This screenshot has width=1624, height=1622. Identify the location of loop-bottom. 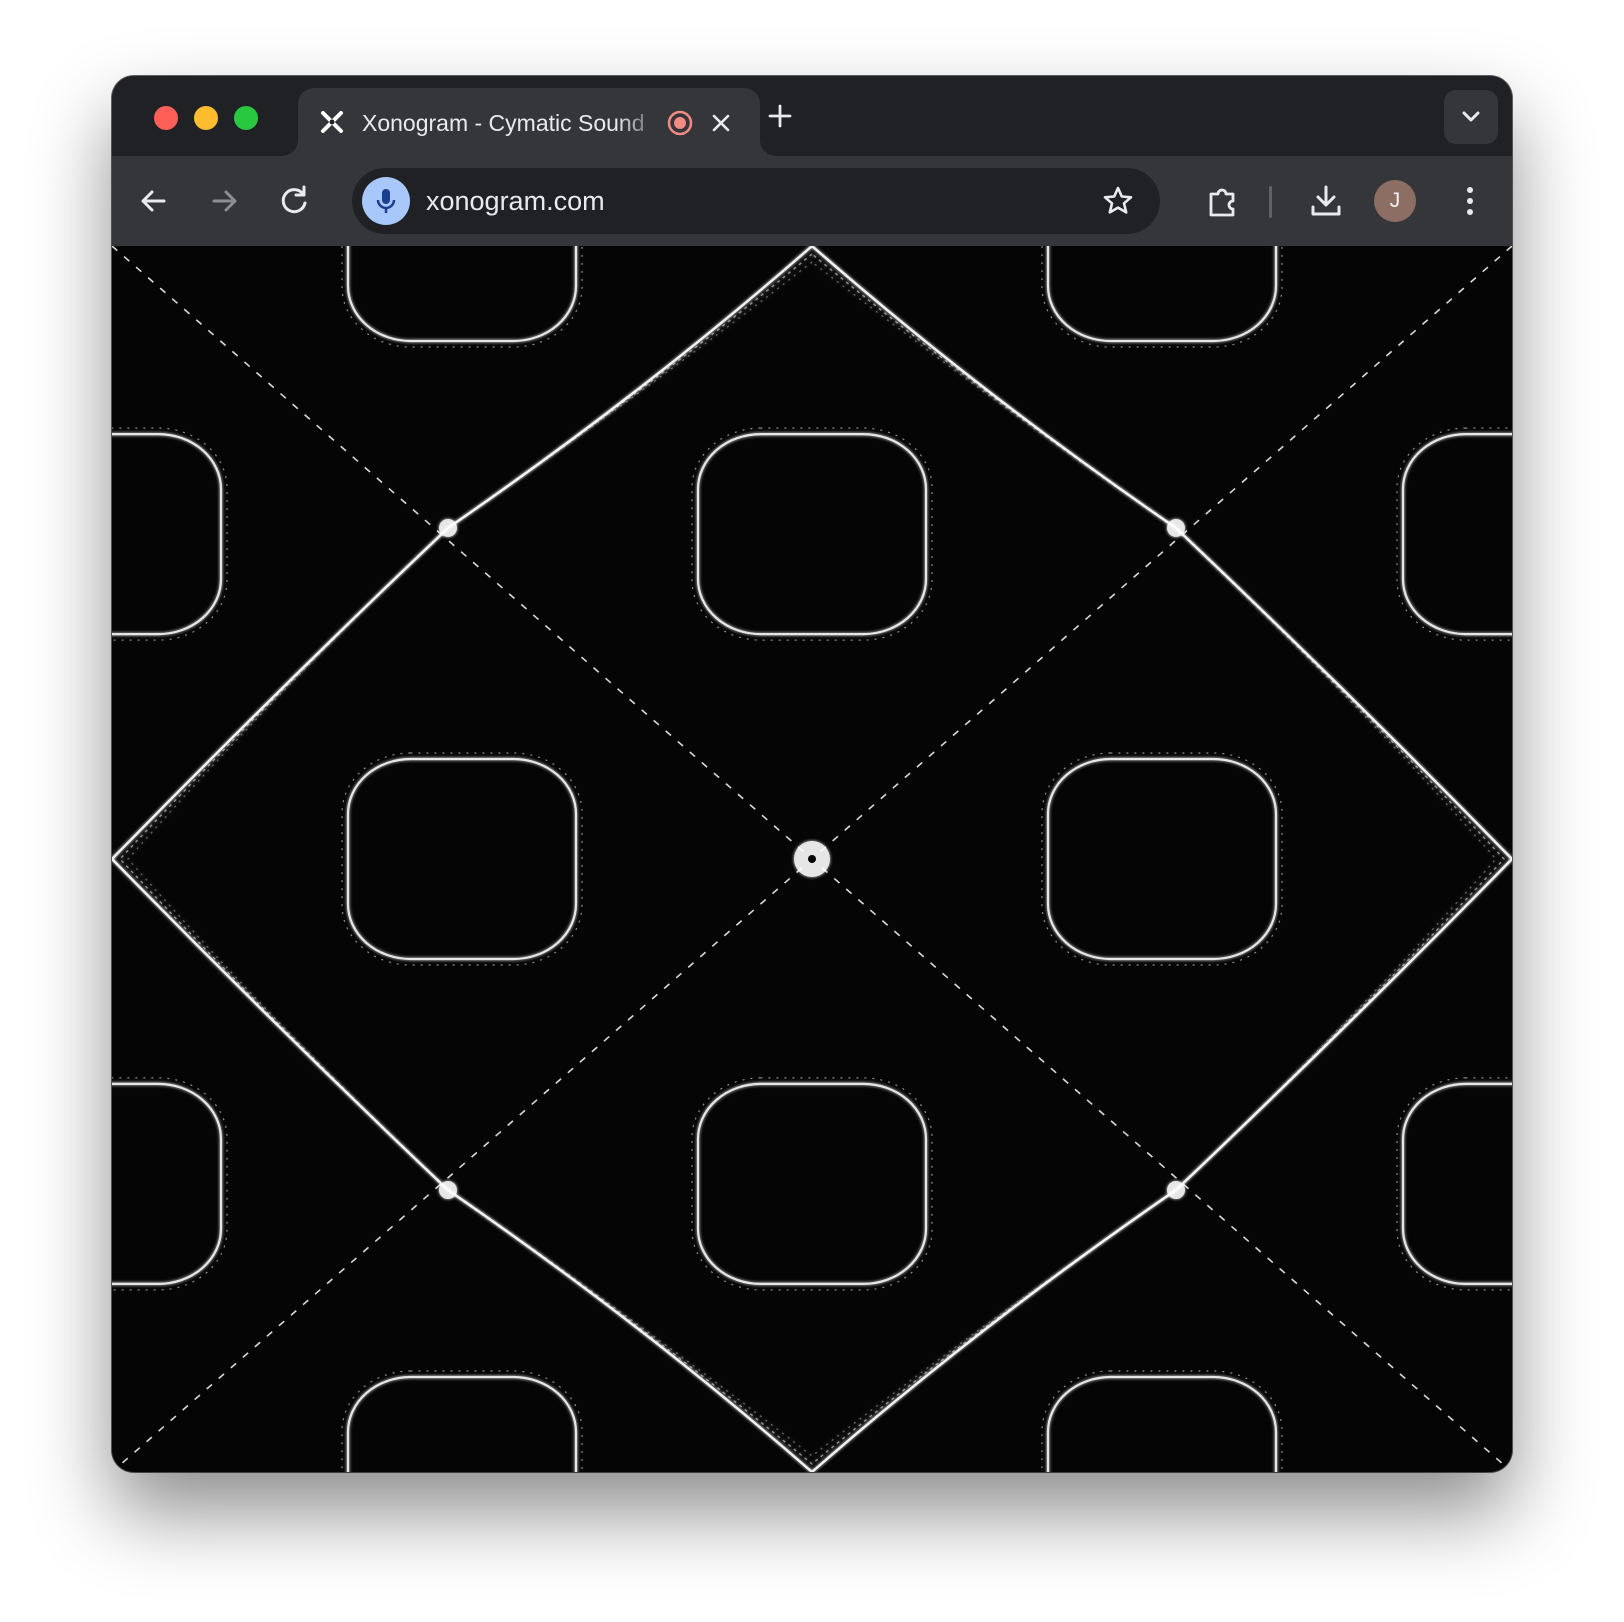
(812, 1183).